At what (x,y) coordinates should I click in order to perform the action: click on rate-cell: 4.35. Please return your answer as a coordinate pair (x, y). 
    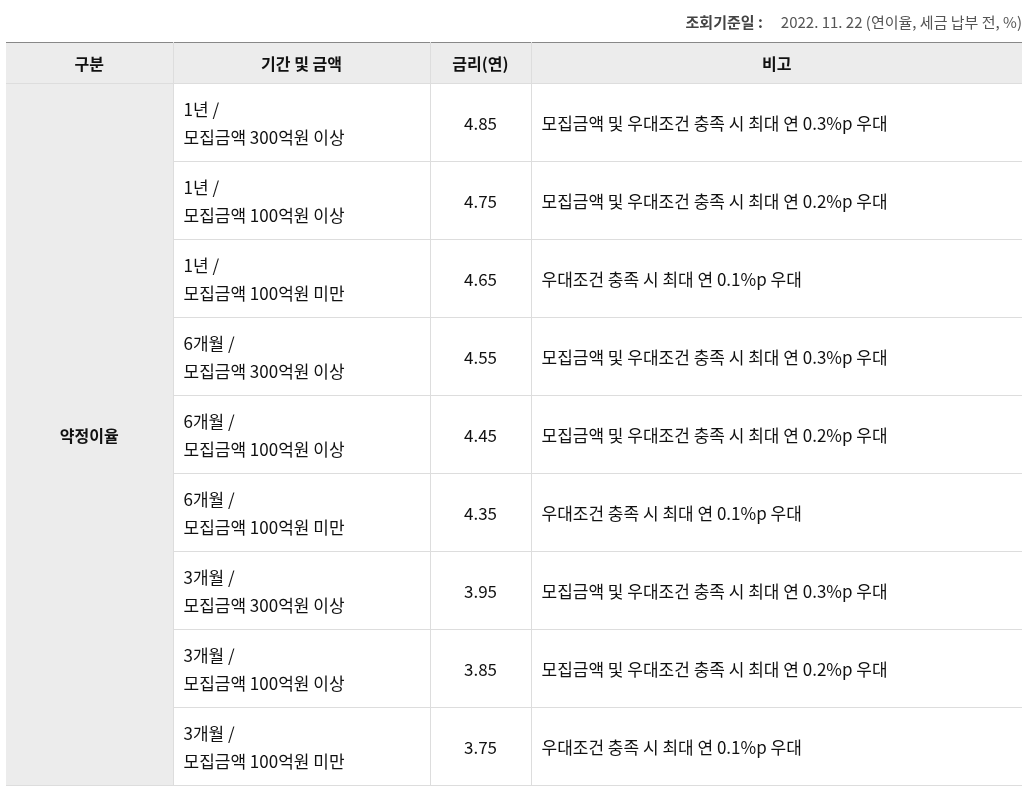
    Looking at the image, I should click on (480, 512).